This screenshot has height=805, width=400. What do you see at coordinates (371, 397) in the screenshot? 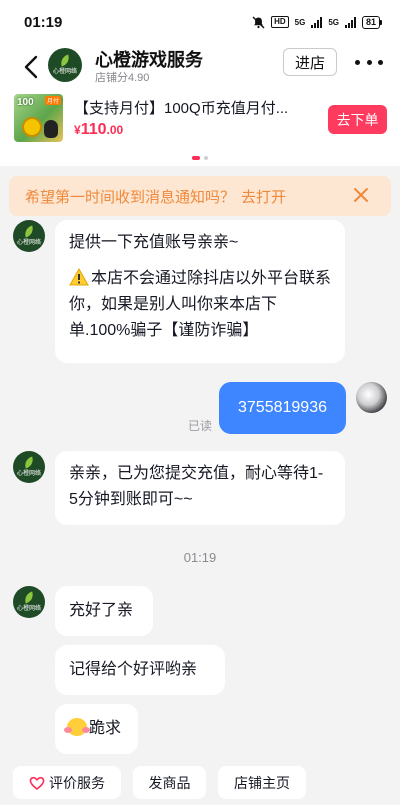
I see `user-avatar` at bounding box center [371, 397].